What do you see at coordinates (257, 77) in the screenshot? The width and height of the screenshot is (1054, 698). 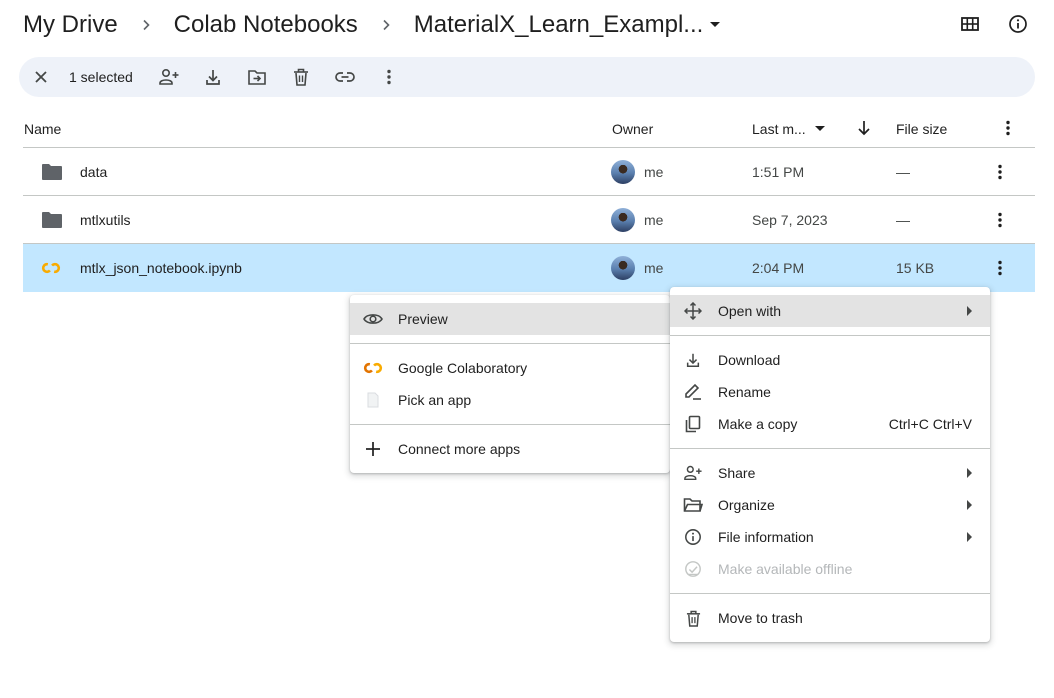 I see `move-to-folder-icon` at bounding box center [257, 77].